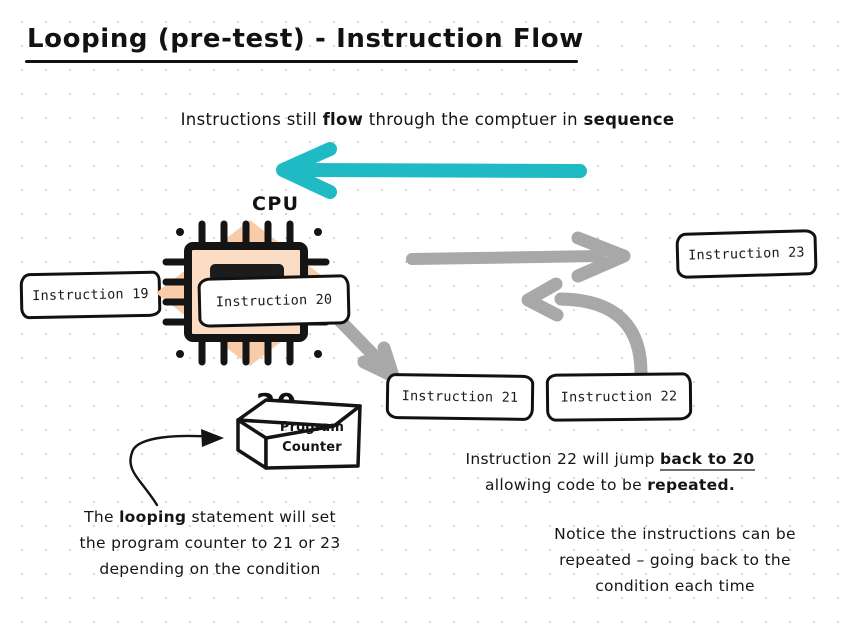  I want to click on note-jump-underline: back to 20, so click(707, 460).